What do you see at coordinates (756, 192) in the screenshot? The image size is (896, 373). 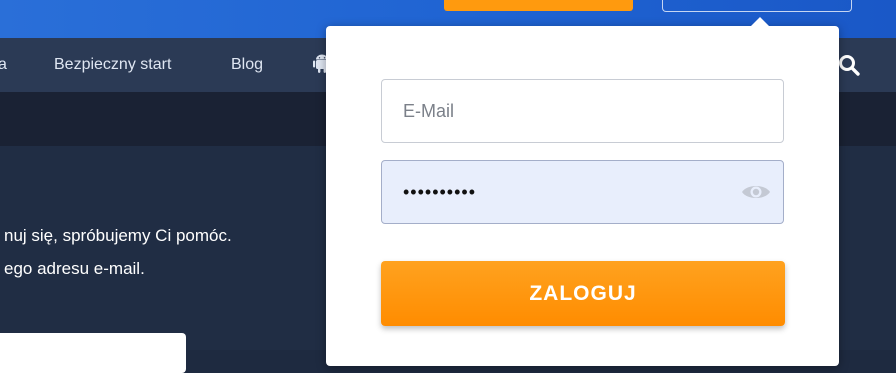 I see `eye-icon` at bounding box center [756, 192].